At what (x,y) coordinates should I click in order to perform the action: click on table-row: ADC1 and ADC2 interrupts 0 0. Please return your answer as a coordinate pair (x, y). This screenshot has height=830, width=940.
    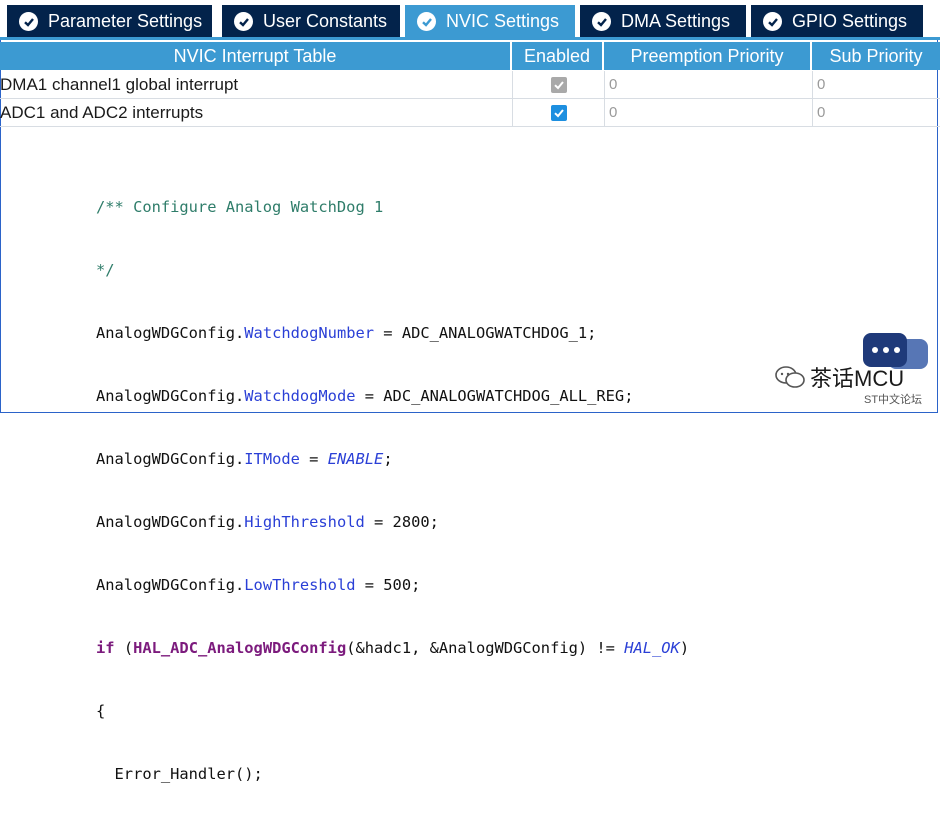
    Looking at the image, I should click on (470, 113).